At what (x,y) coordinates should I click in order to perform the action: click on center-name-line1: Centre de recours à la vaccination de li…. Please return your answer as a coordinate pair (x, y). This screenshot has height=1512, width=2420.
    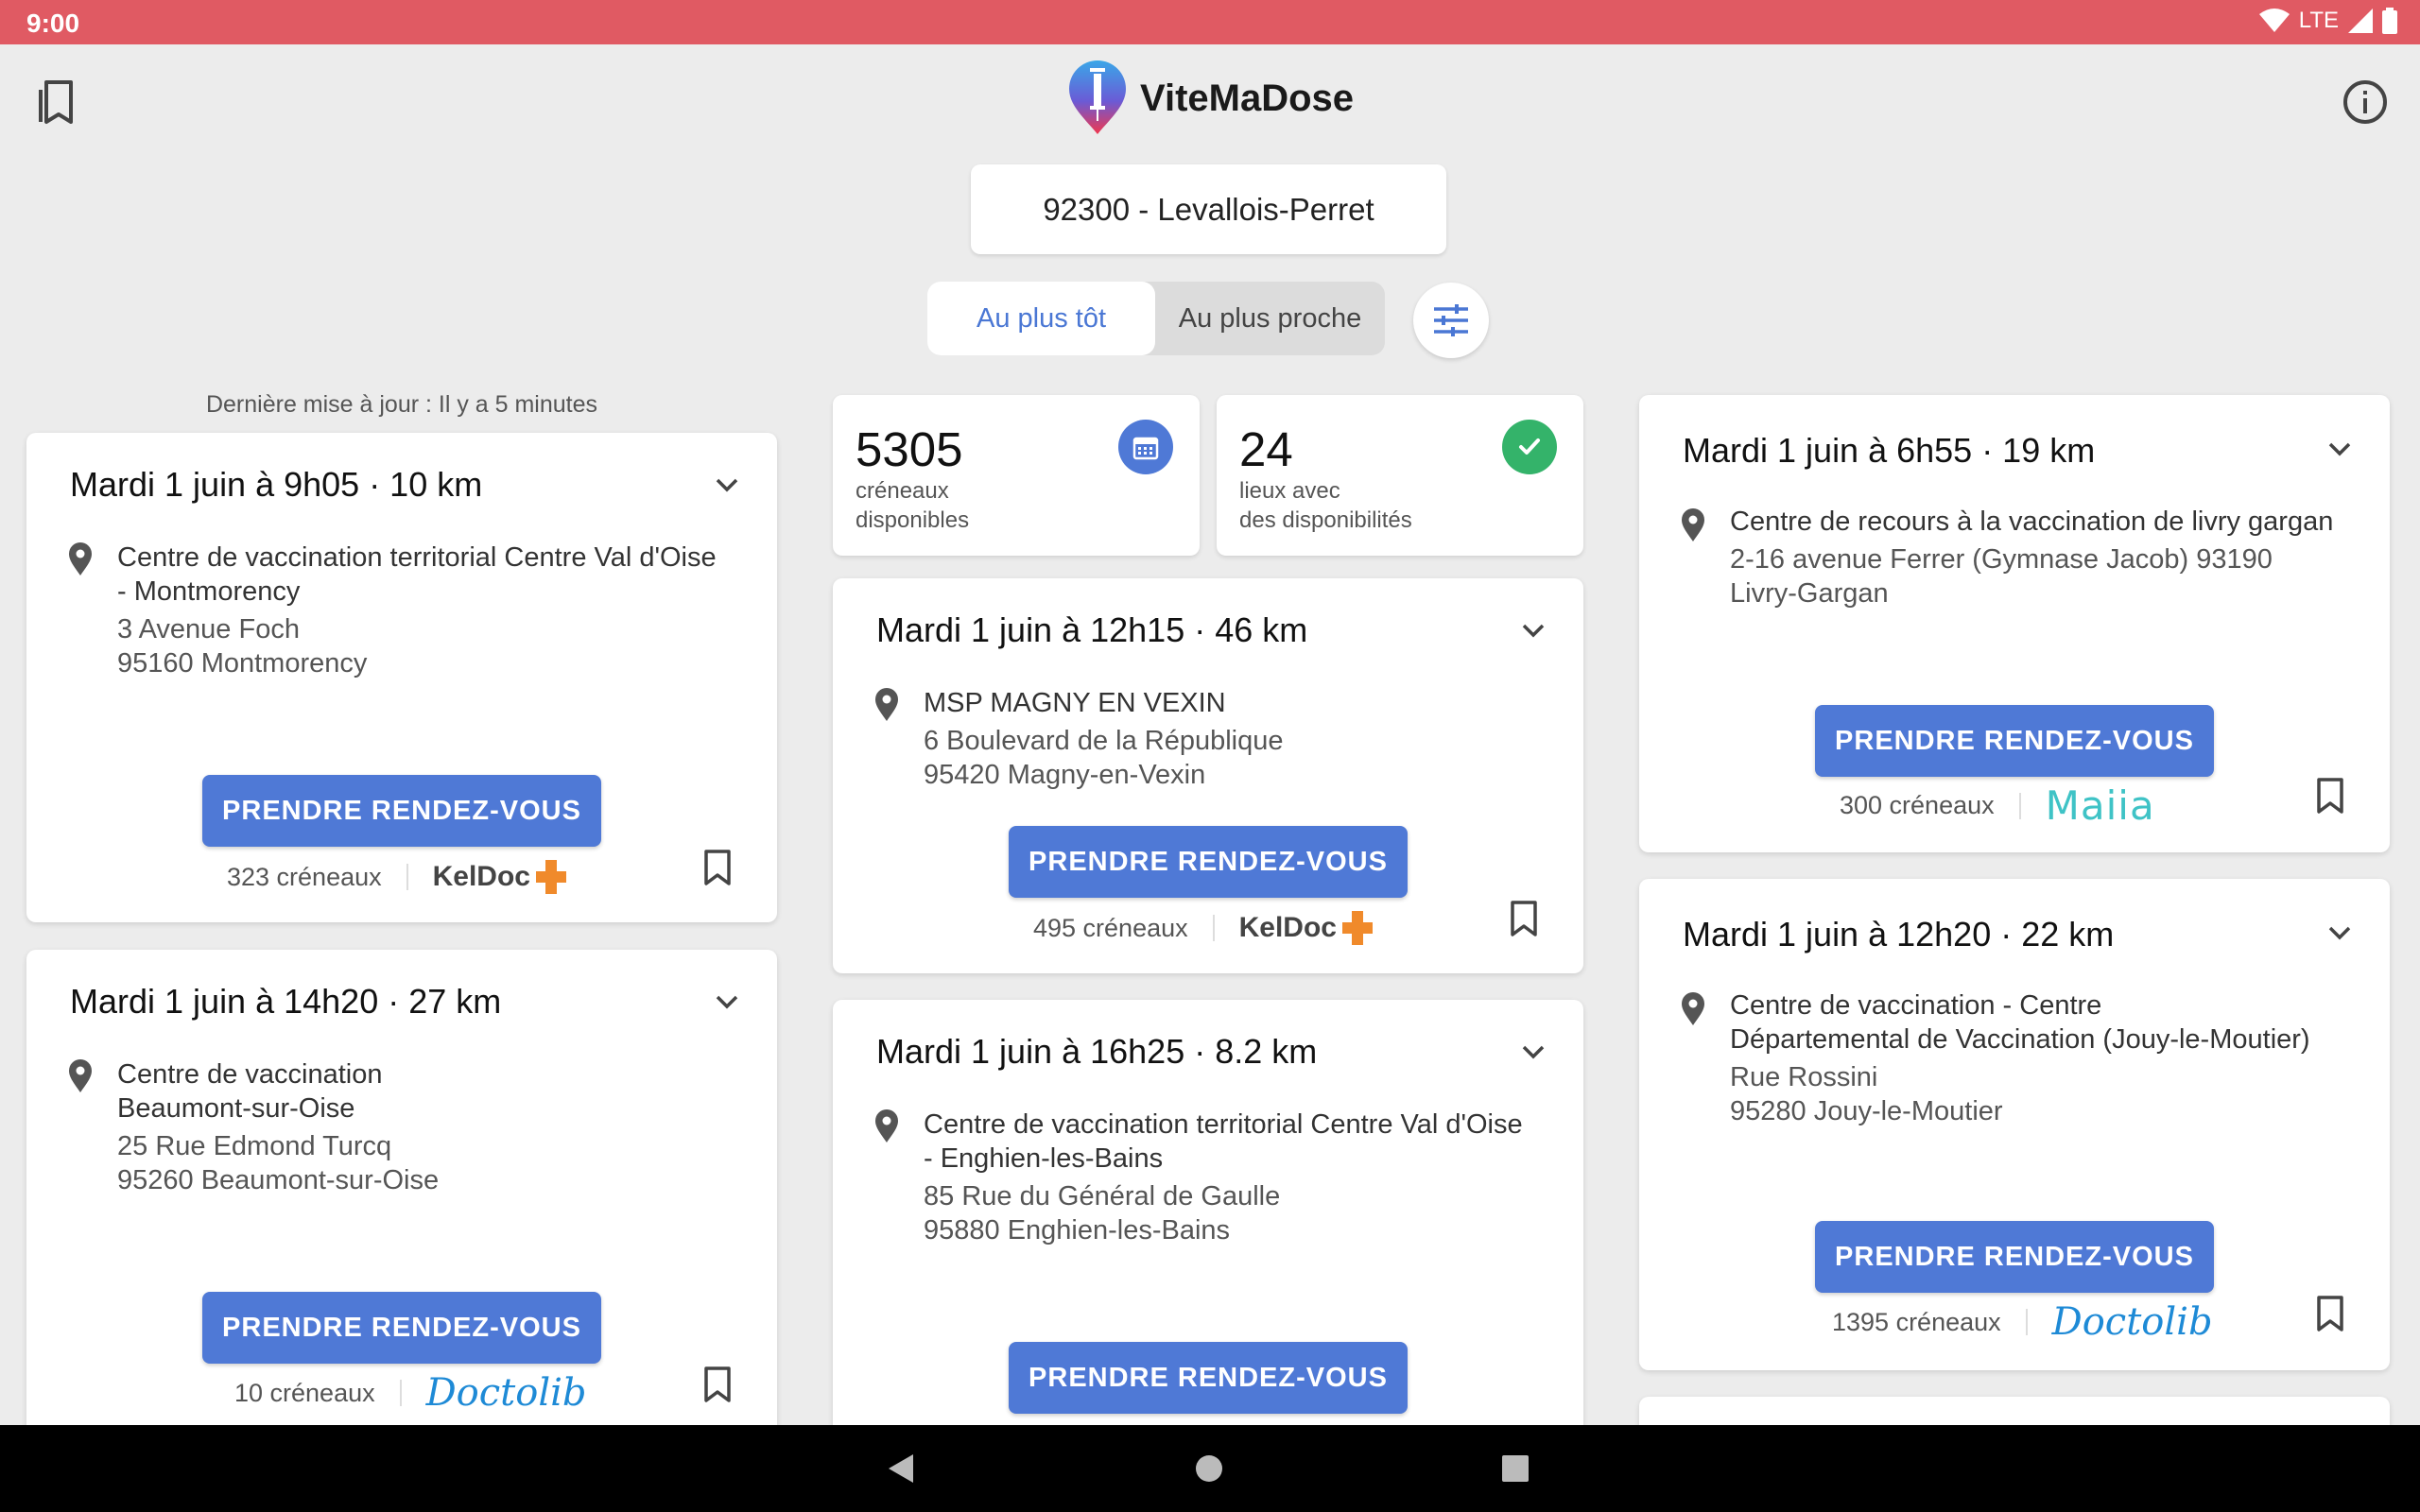
    Looking at the image, I should click on (2032, 522).